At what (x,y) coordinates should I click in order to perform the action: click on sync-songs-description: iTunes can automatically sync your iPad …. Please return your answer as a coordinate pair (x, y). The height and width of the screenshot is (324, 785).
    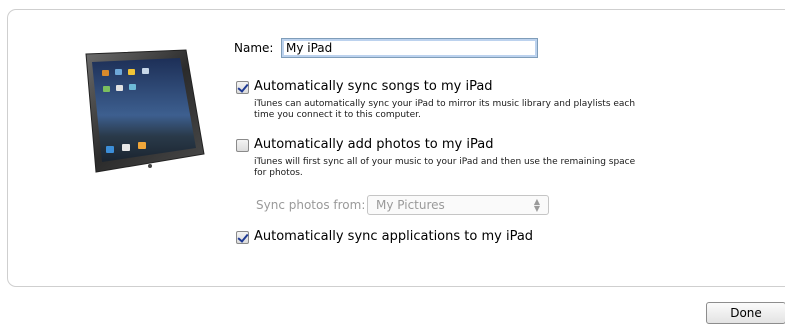
    Looking at the image, I should click on (445, 109).